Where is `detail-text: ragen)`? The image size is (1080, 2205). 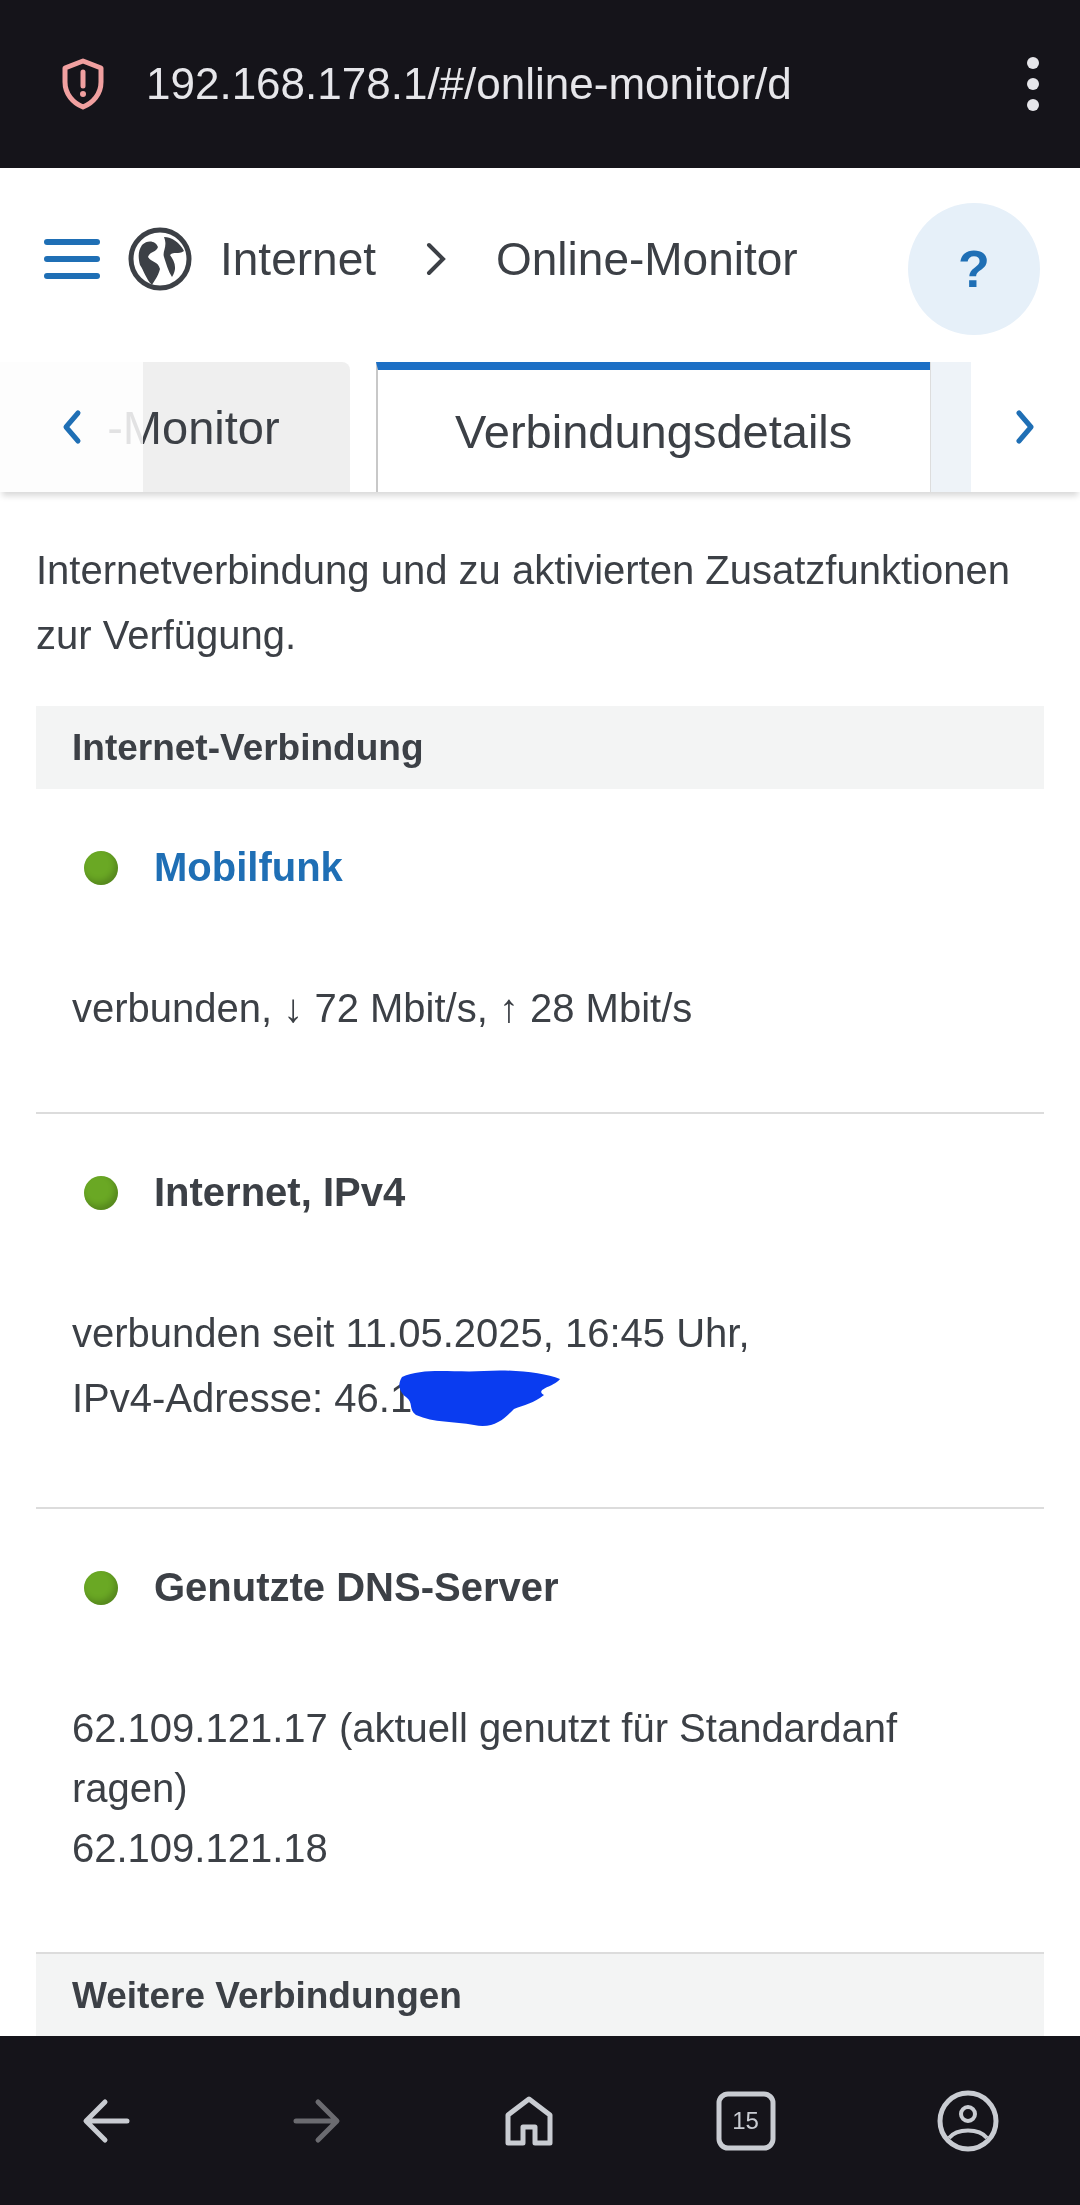
detail-text: ragen) is located at coordinates (130, 1788).